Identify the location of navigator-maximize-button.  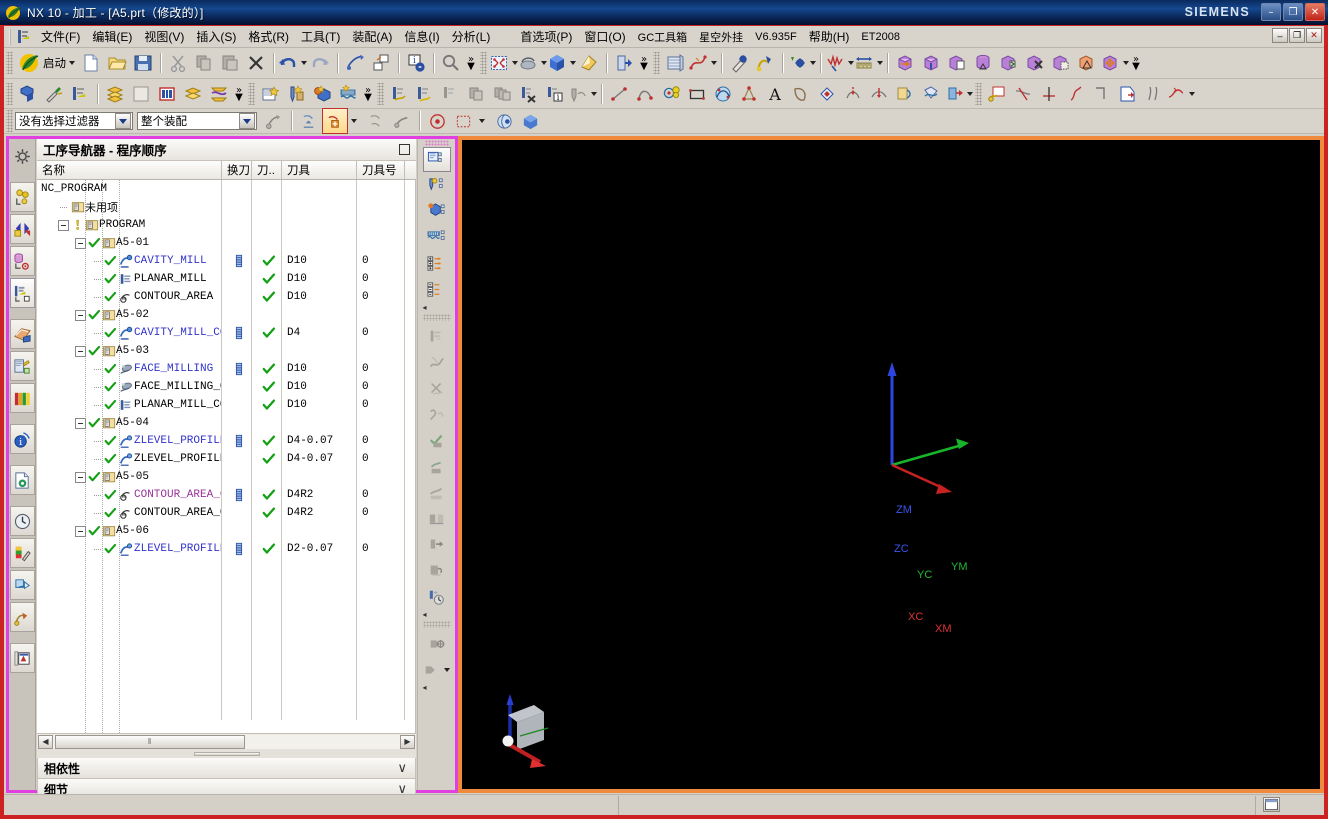
(404, 149).